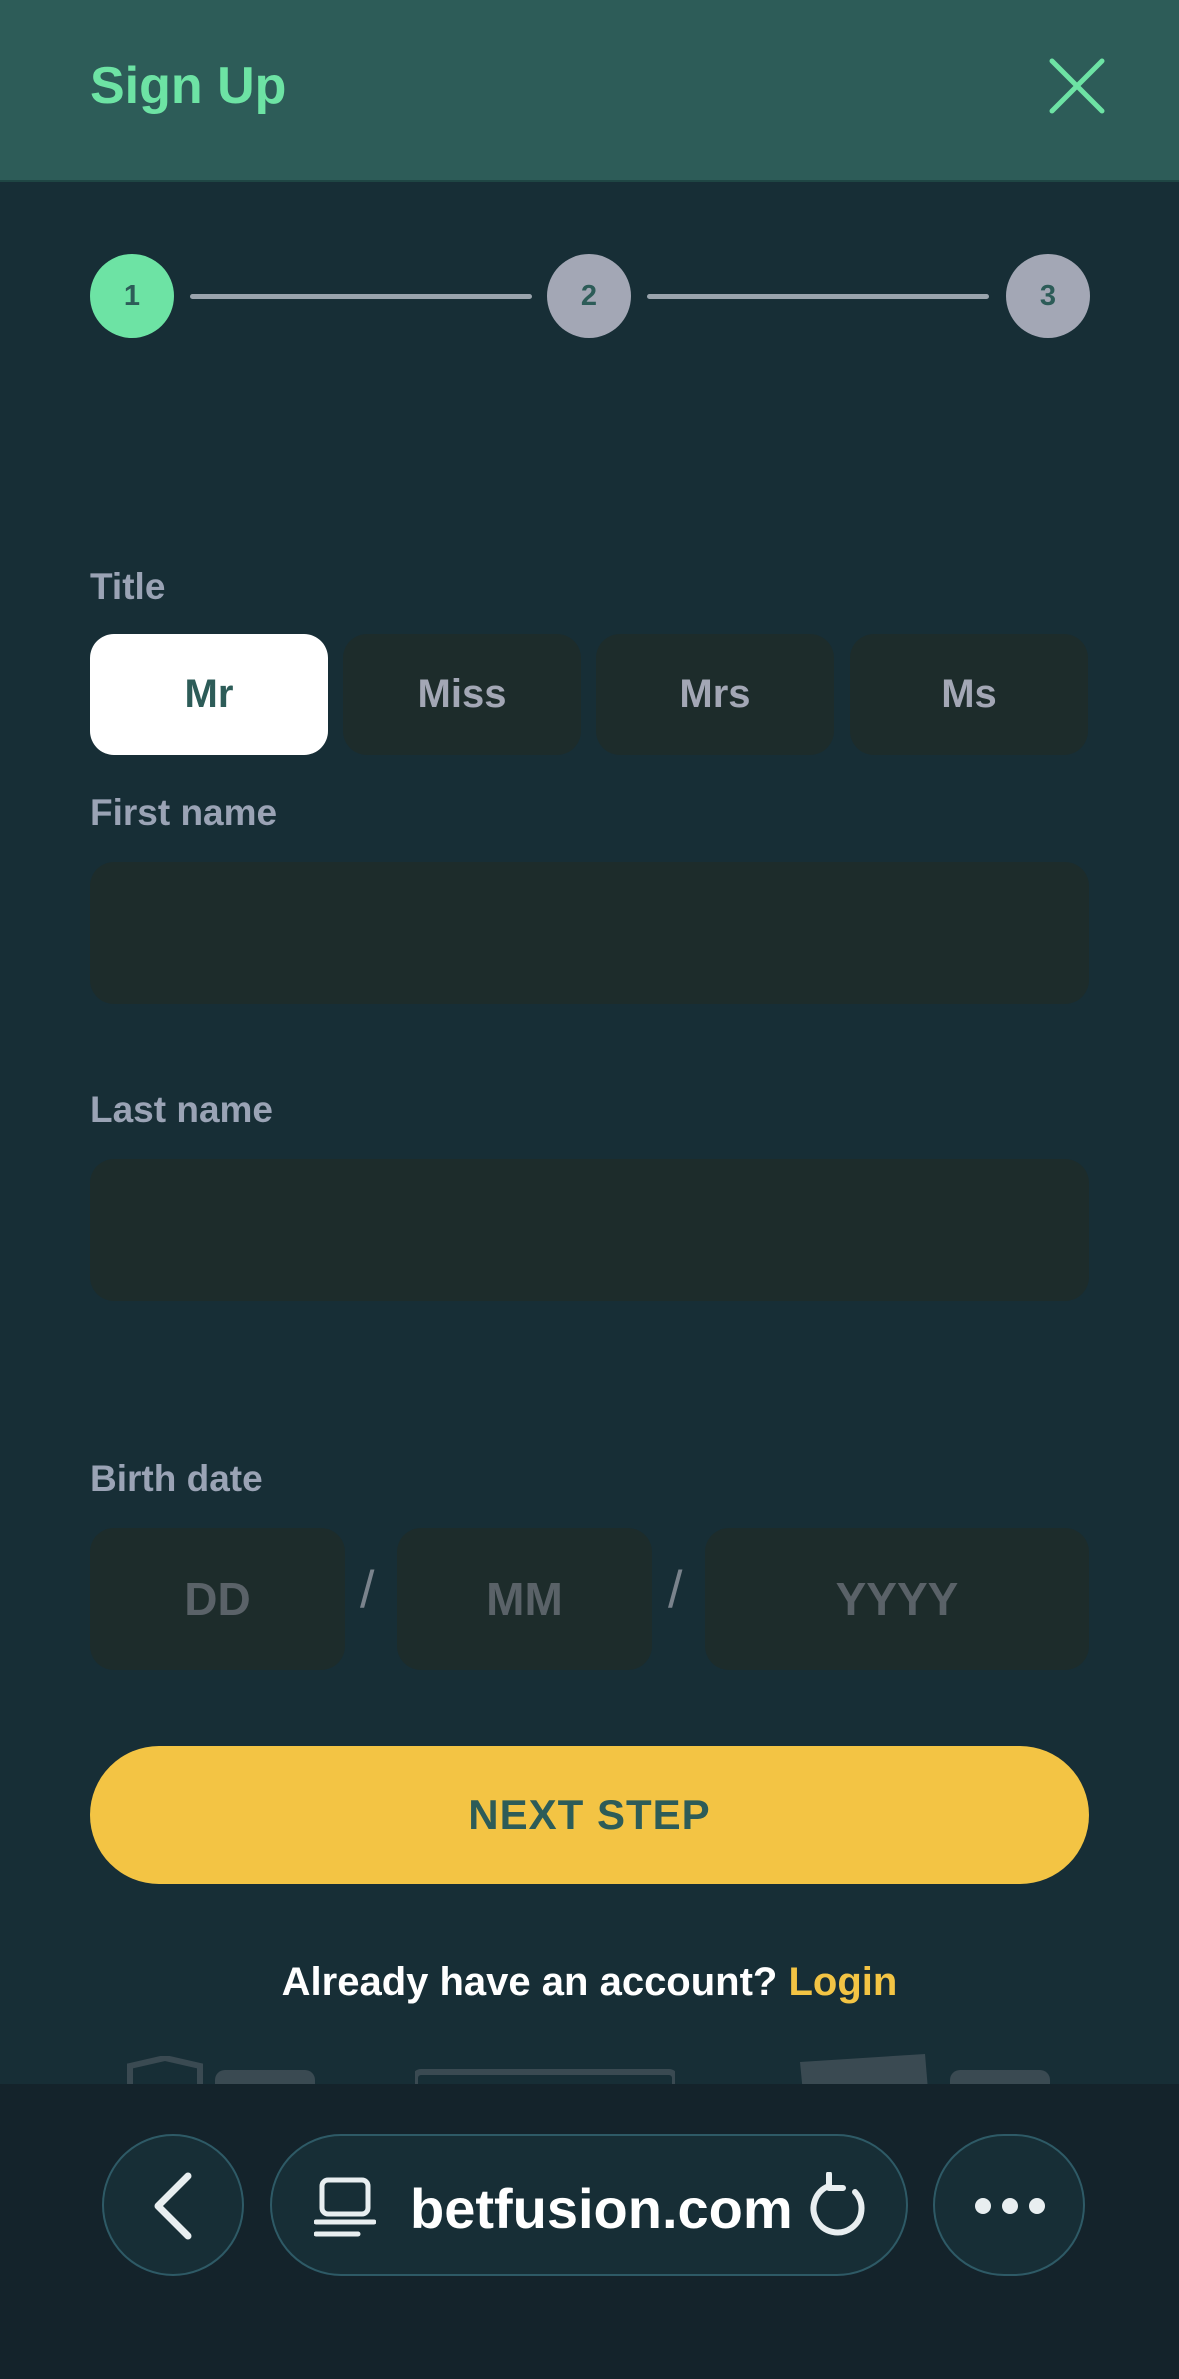 The height and width of the screenshot is (2379, 1179). I want to click on browser-more-button, so click(1009, 2205).